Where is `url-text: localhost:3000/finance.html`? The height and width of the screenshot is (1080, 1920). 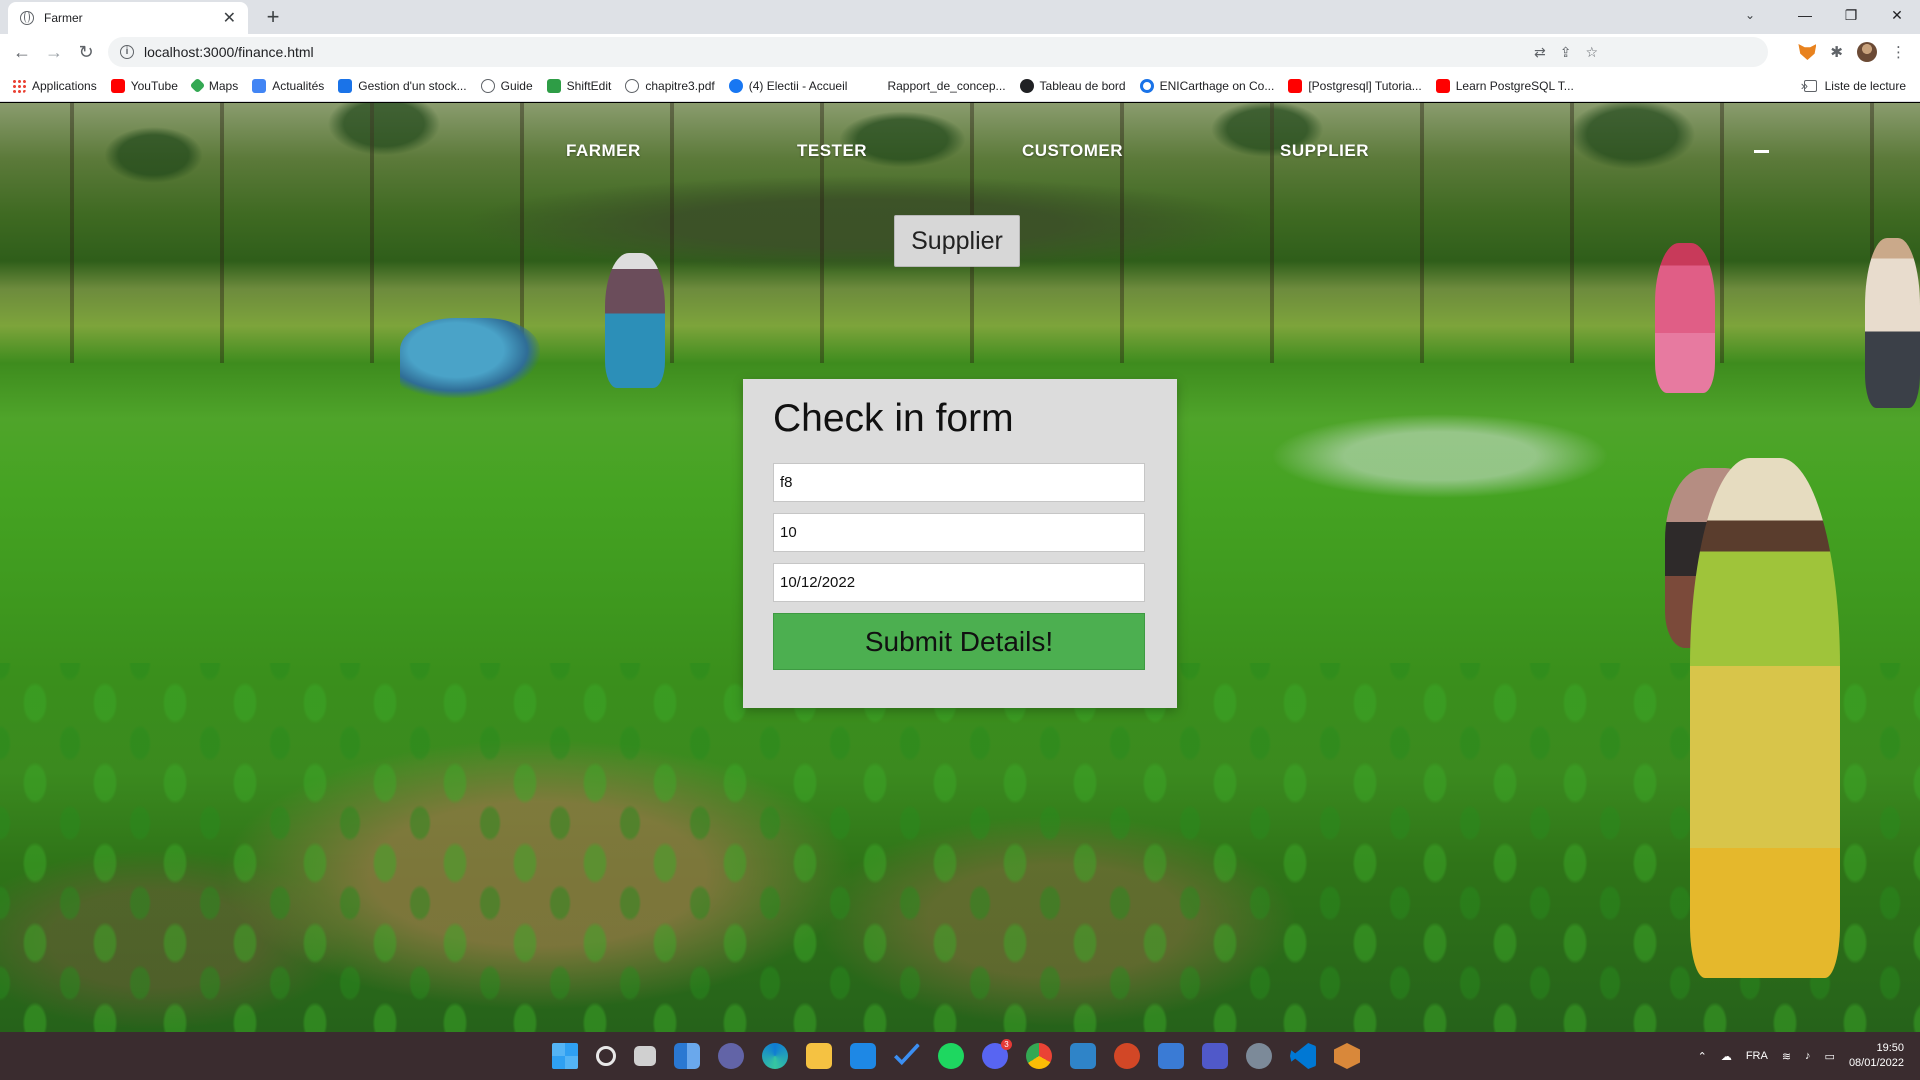
url-text: localhost:3000/finance.html is located at coordinates (229, 52).